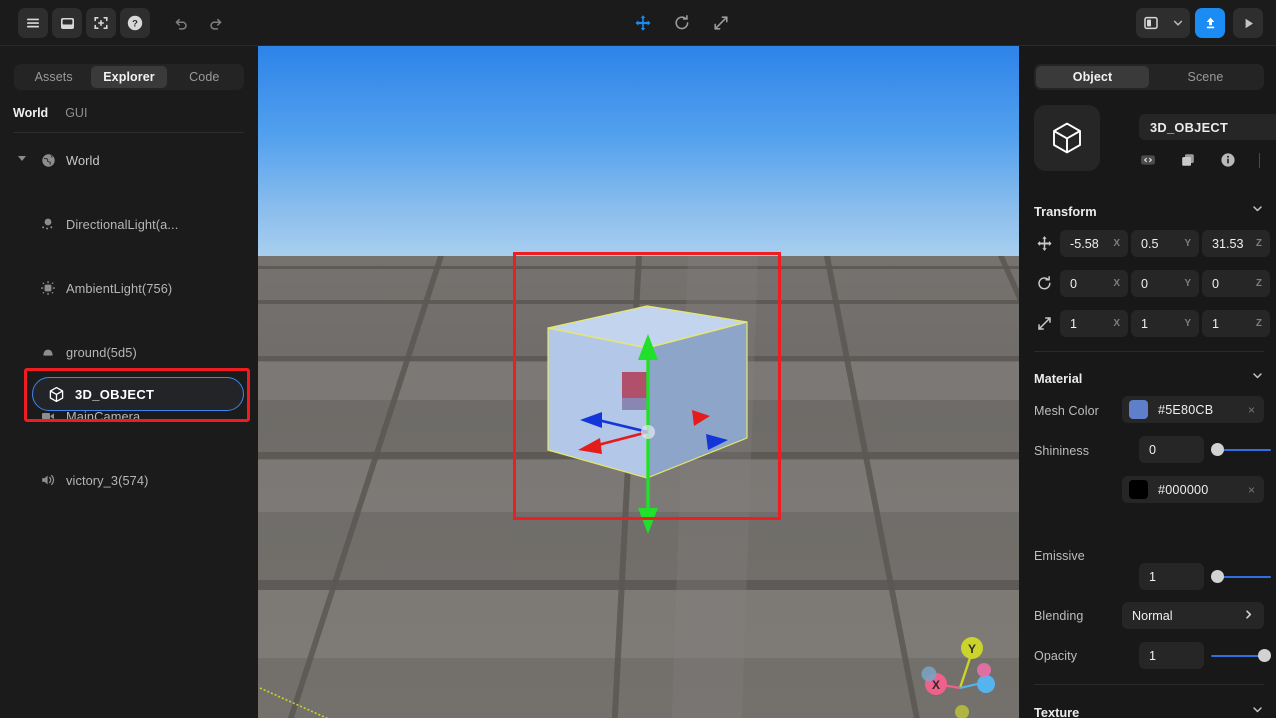 The width and height of the screenshot is (1276, 718). What do you see at coordinates (1205, 77) in the screenshot?
I see `tab-scene: Scene` at bounding box center [1205, 77].